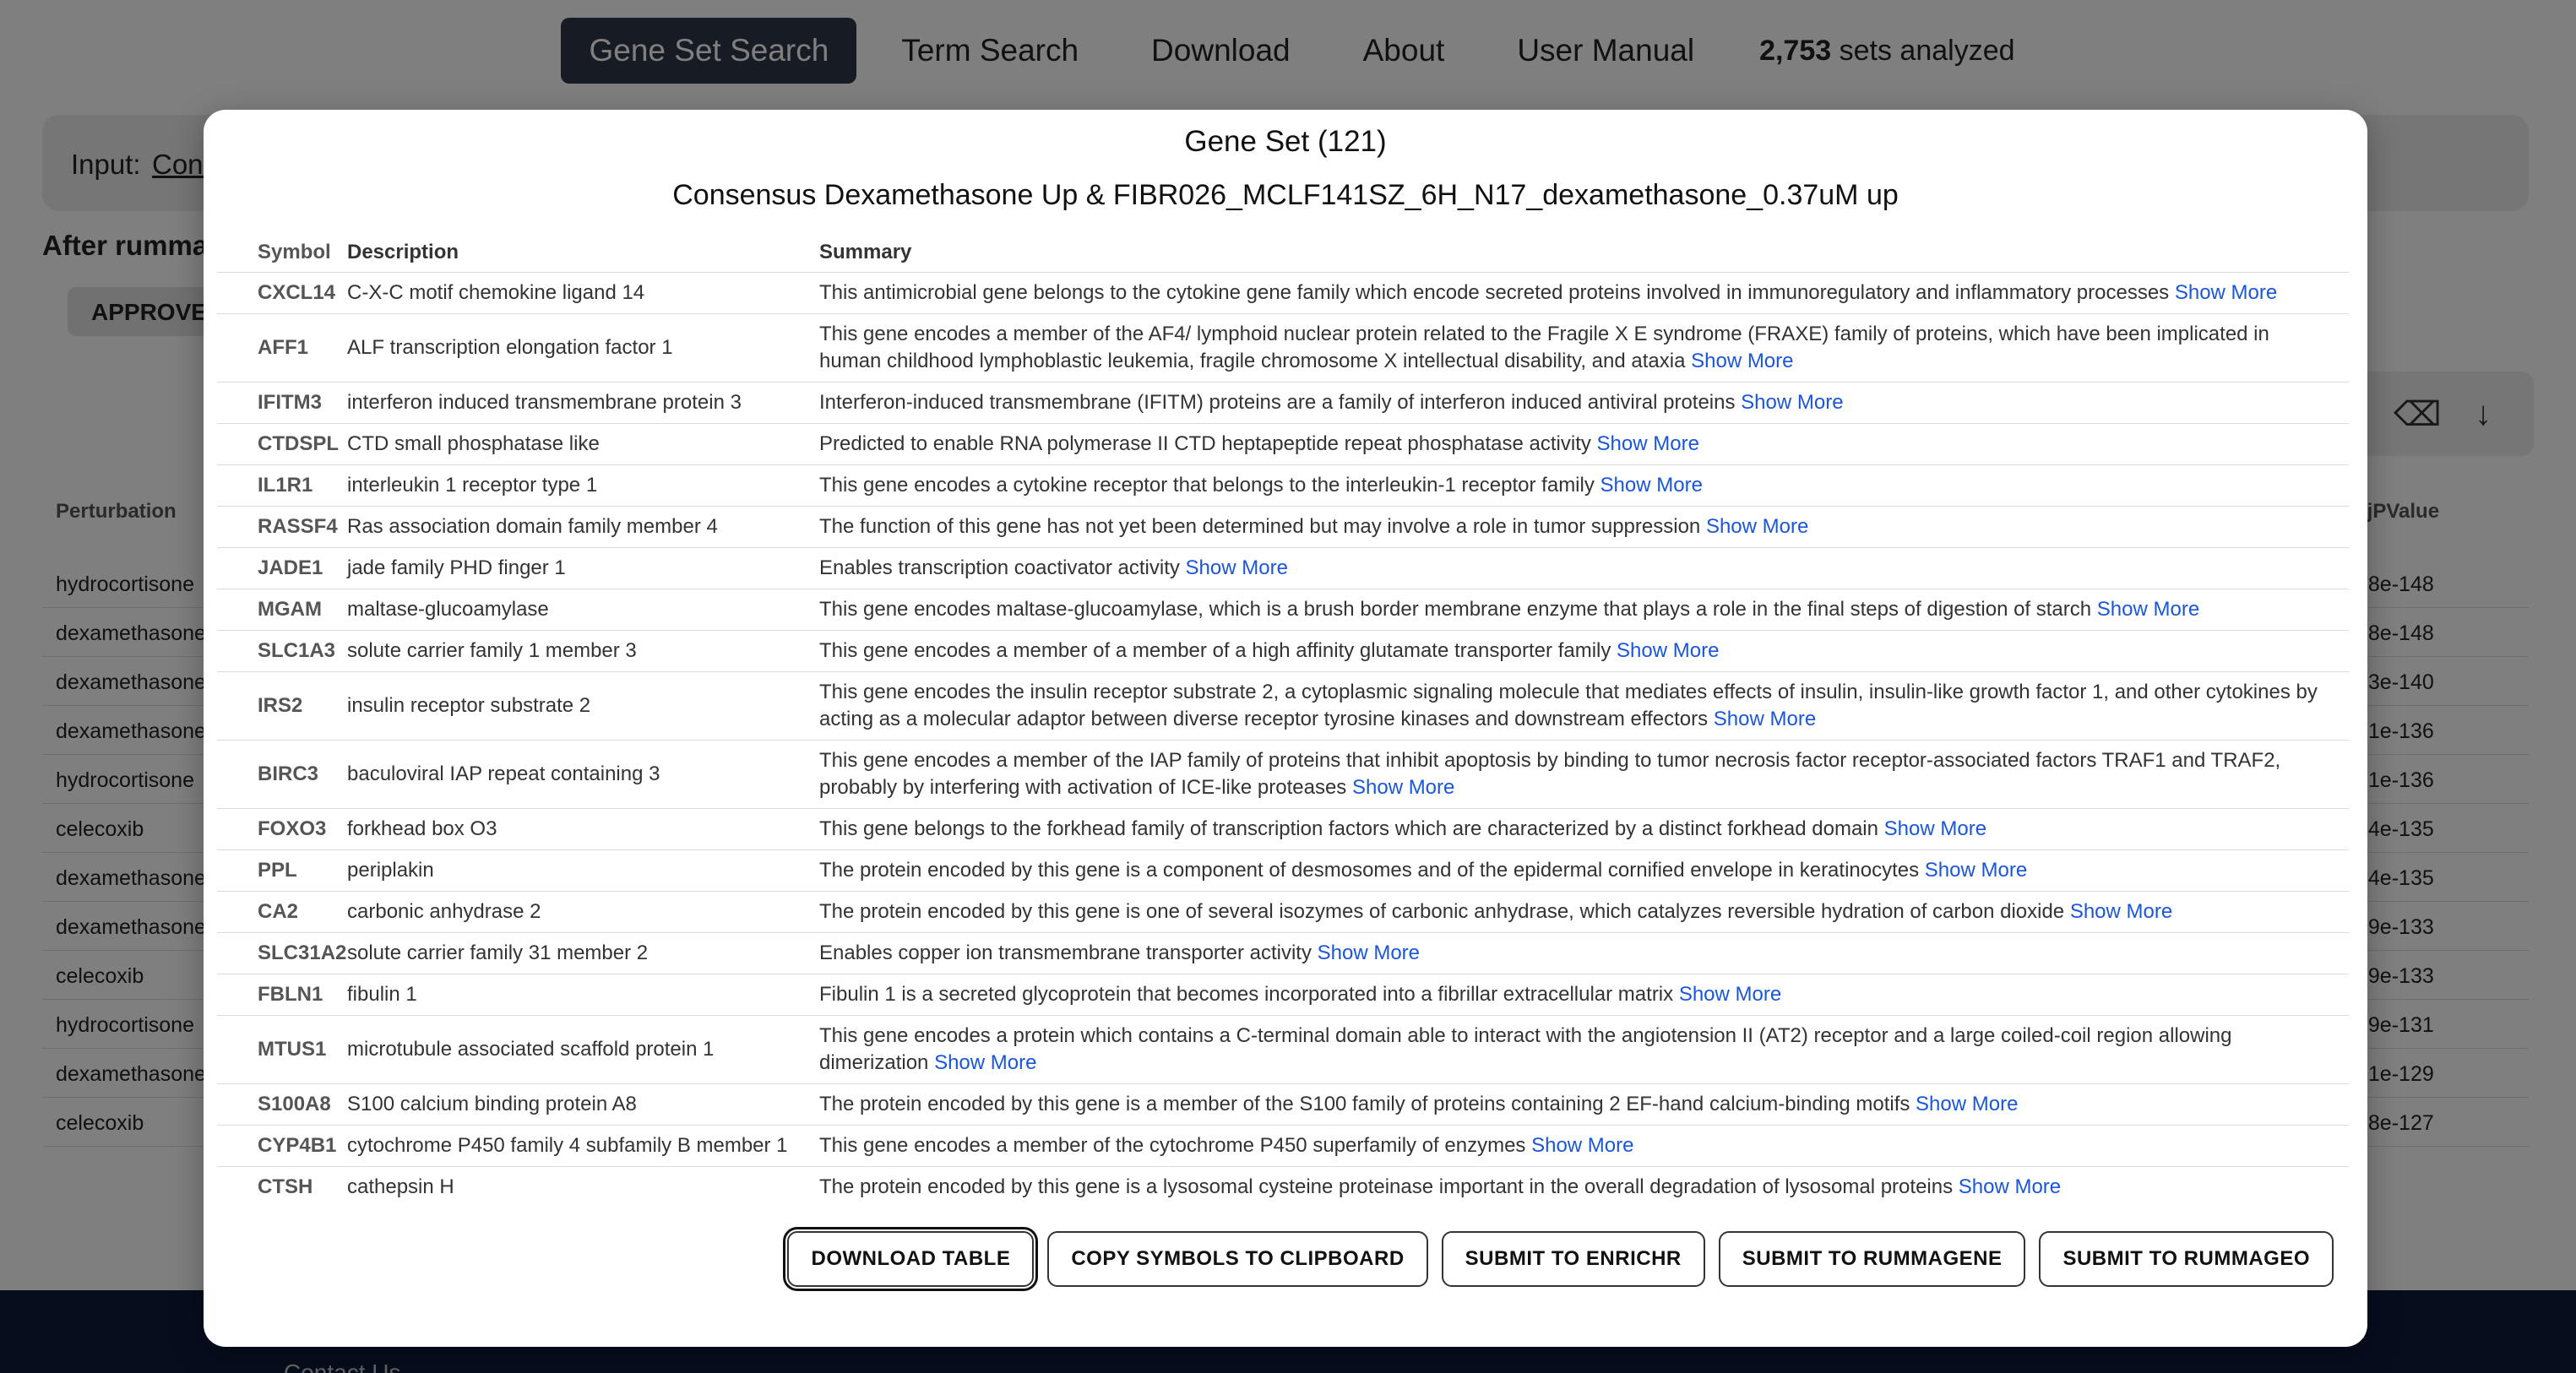 This screenshot has width=2576, height=1373. Describe the element at coordinates (1285, 141) in the screenshot. I see `modal-title: Gene Set (121)` at that location.